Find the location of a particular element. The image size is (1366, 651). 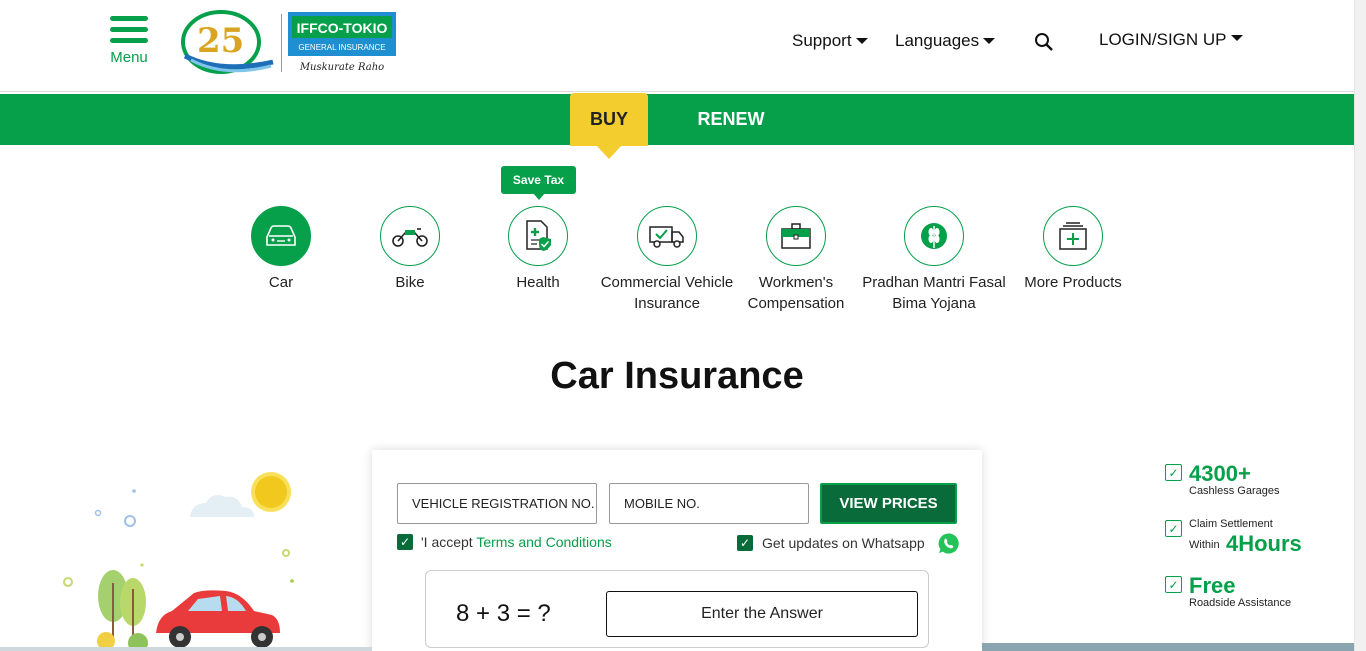

feature-label: Roadside Assistance is located at coordinates (1240, 603).